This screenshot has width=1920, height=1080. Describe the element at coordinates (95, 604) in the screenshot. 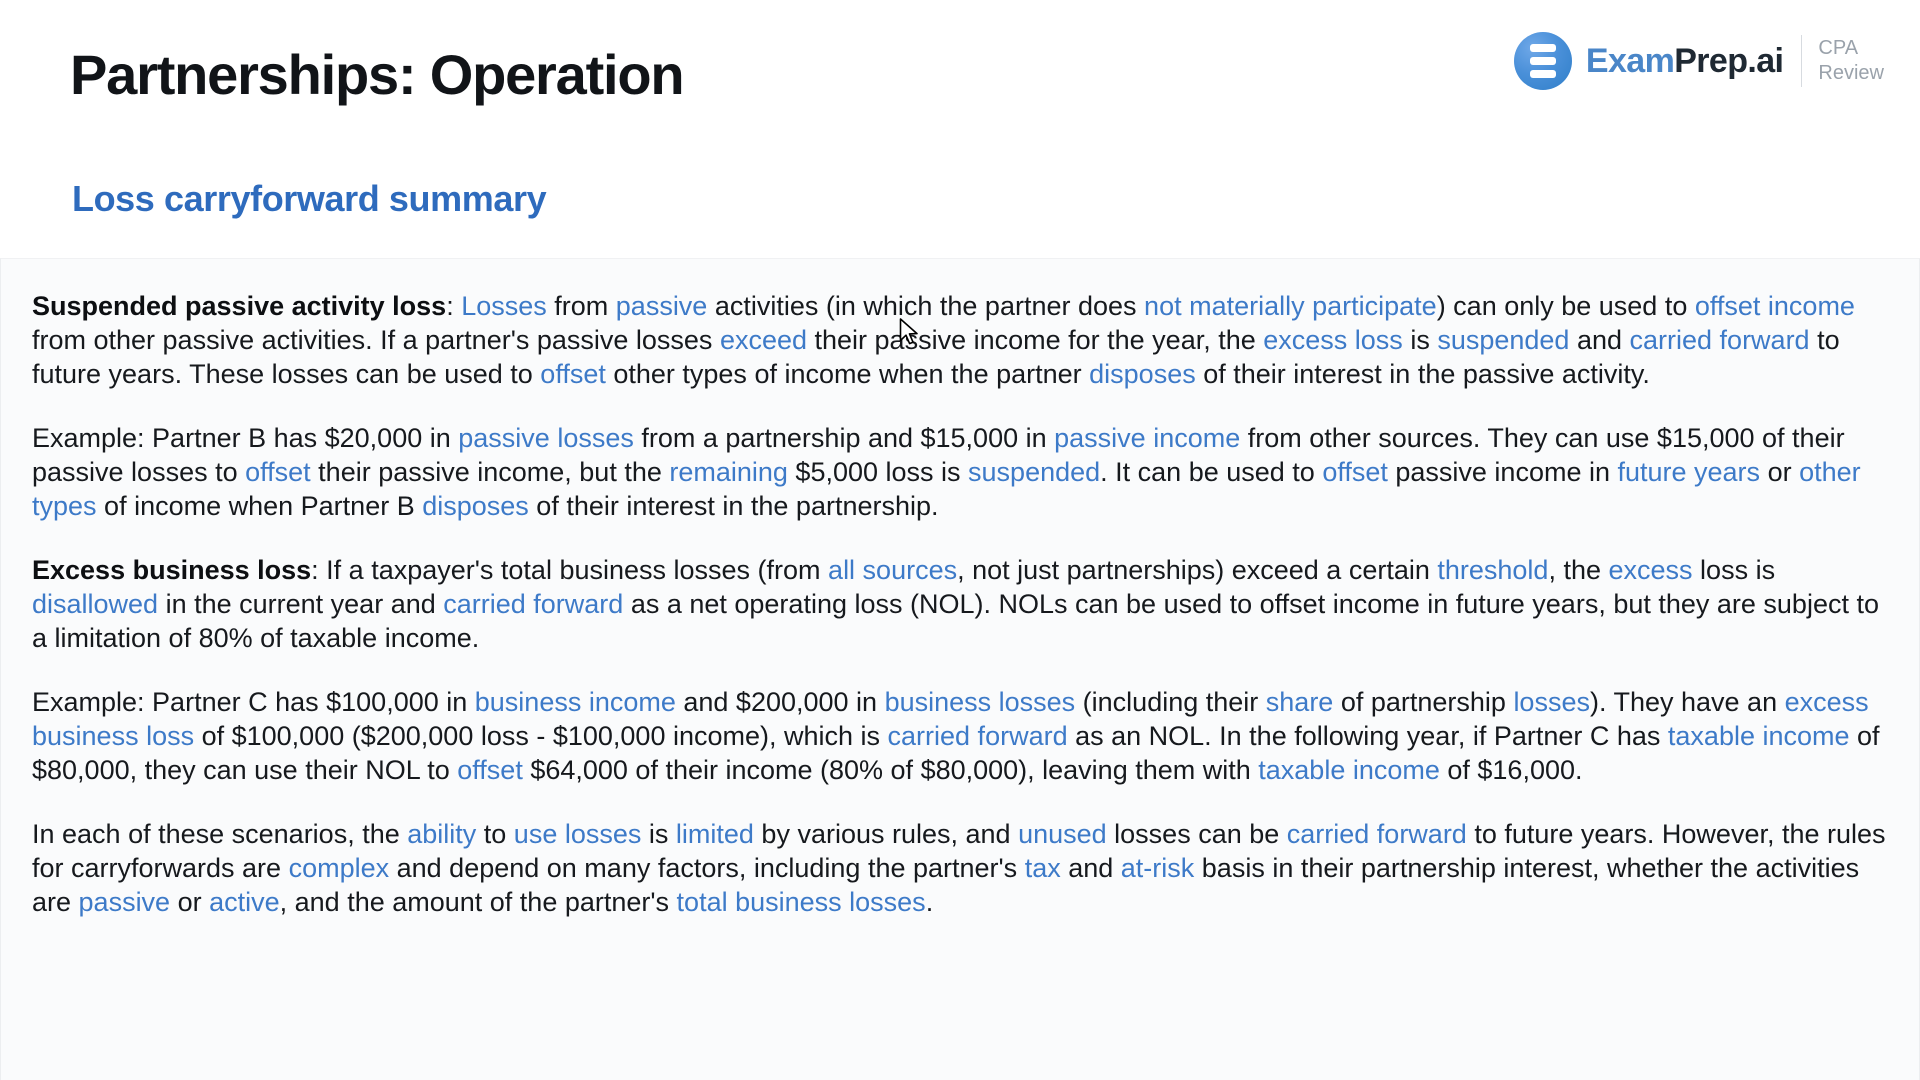

I see `inline-link: disallowed` at that location.